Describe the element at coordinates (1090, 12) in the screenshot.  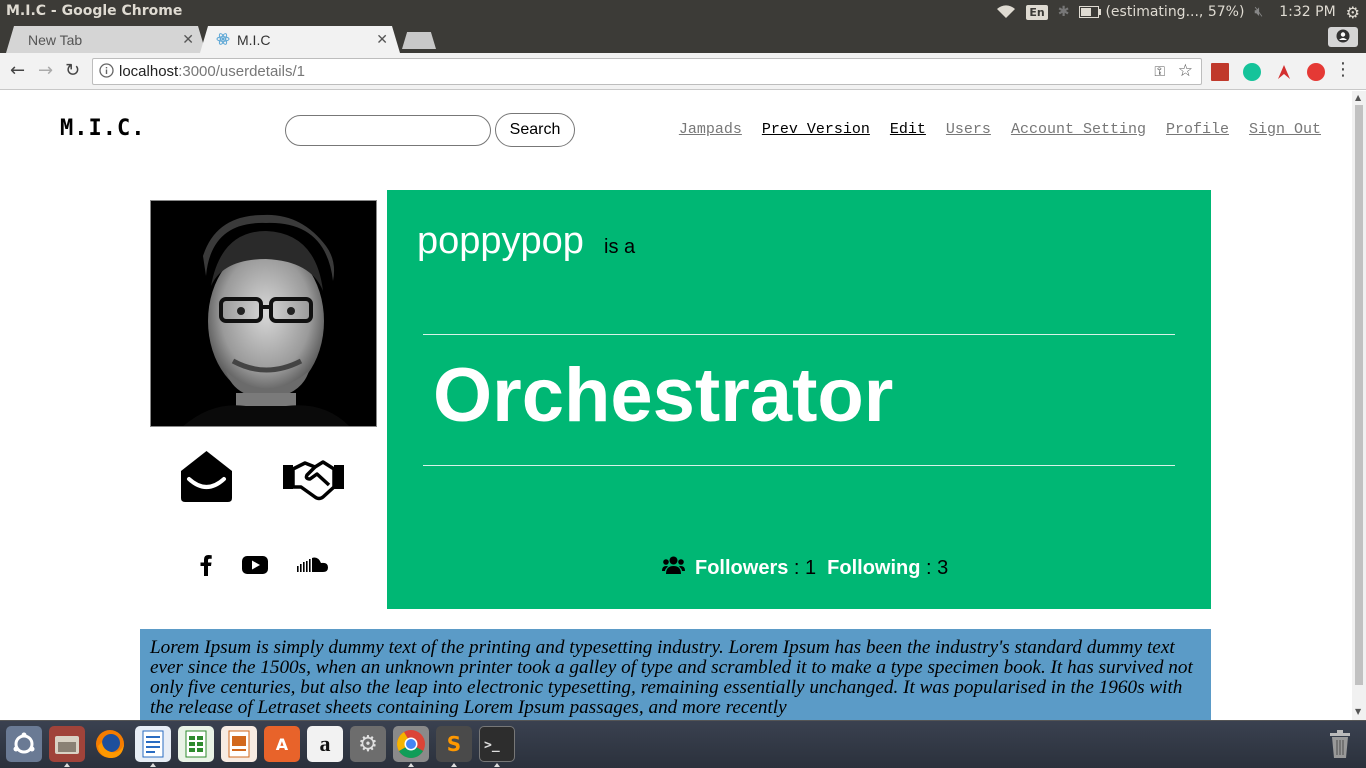
I see `battery-icon` at that location.